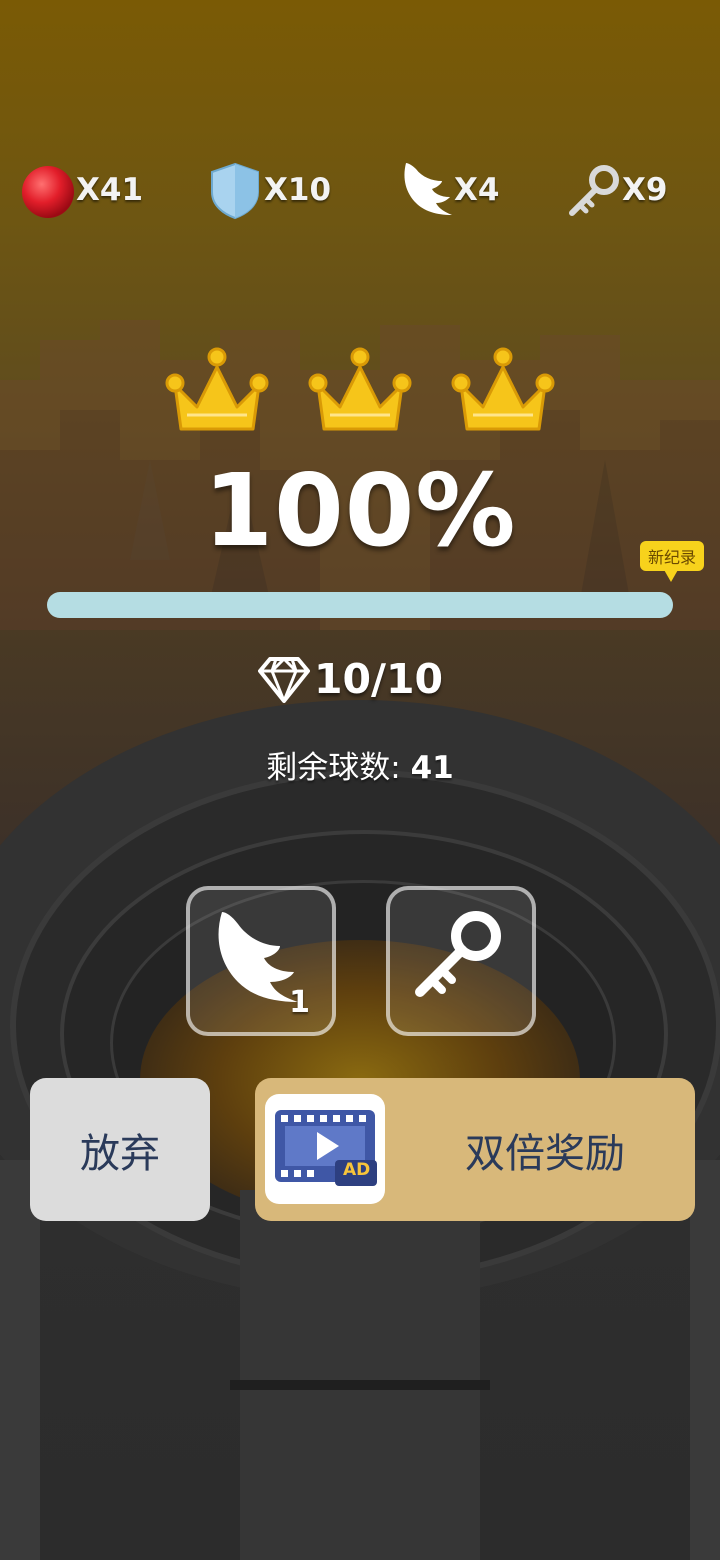  I want to click on track-edge-left, so click(20, 1360).